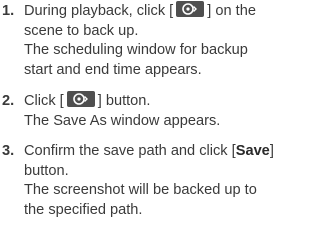 This screenshot has width=325, height=240. I want to click on step-line: The screenshot will be backed up to, so click(140, 190).